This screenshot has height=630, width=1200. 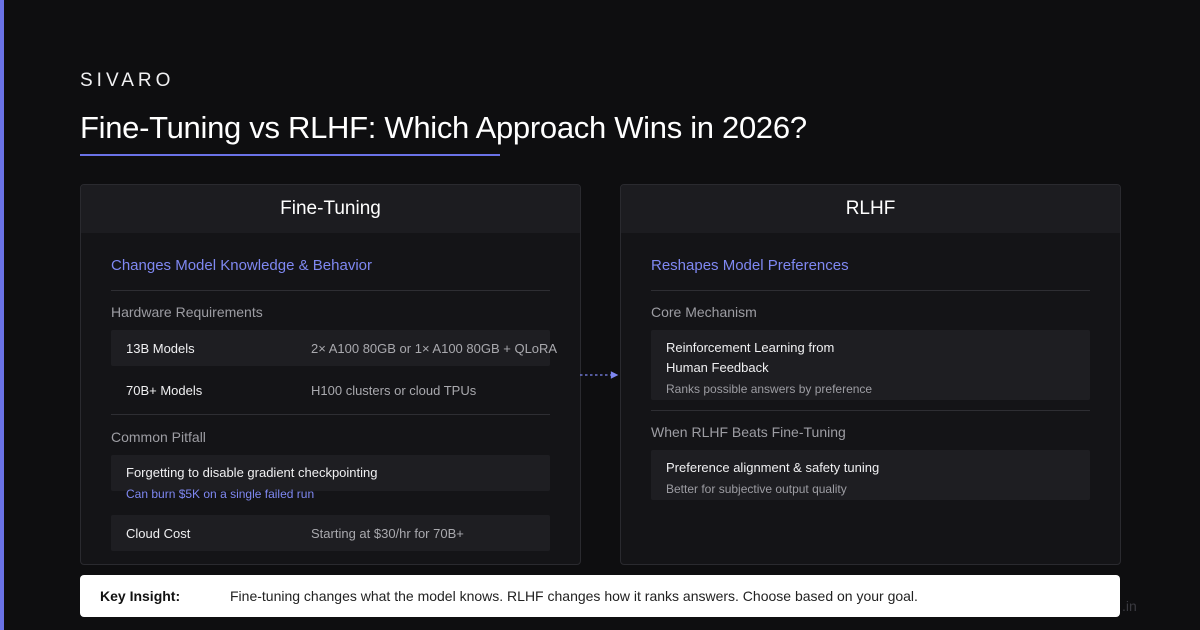 I want to click on watermark: .in, so click(x=1129, y=606).